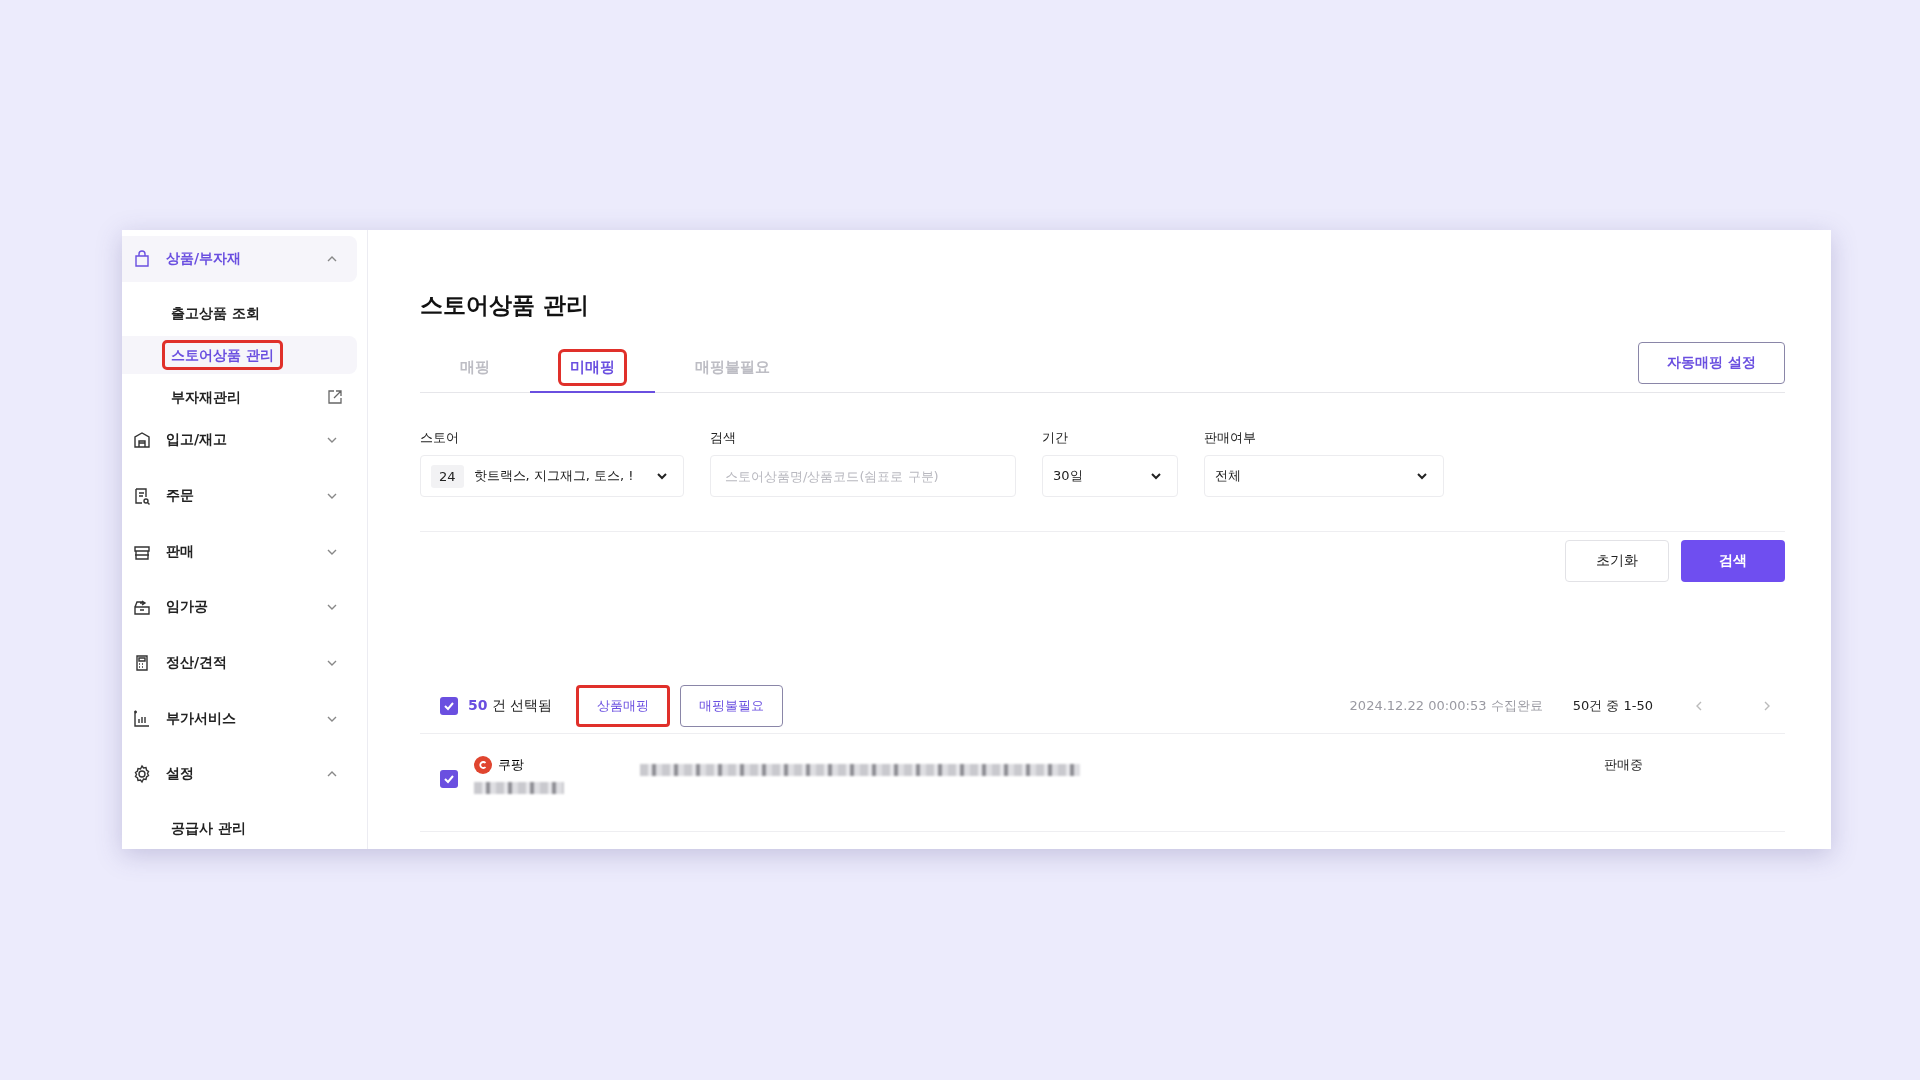 This screenshot has height=1080, width=1920. I want to click on reset-button: 초기화, so click(1617, 561).